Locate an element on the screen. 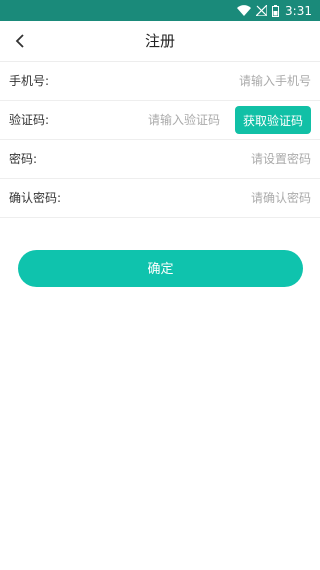 The image size is (320, 570). get-code-button: 获取验证码 is located at coordinates (273, 120).